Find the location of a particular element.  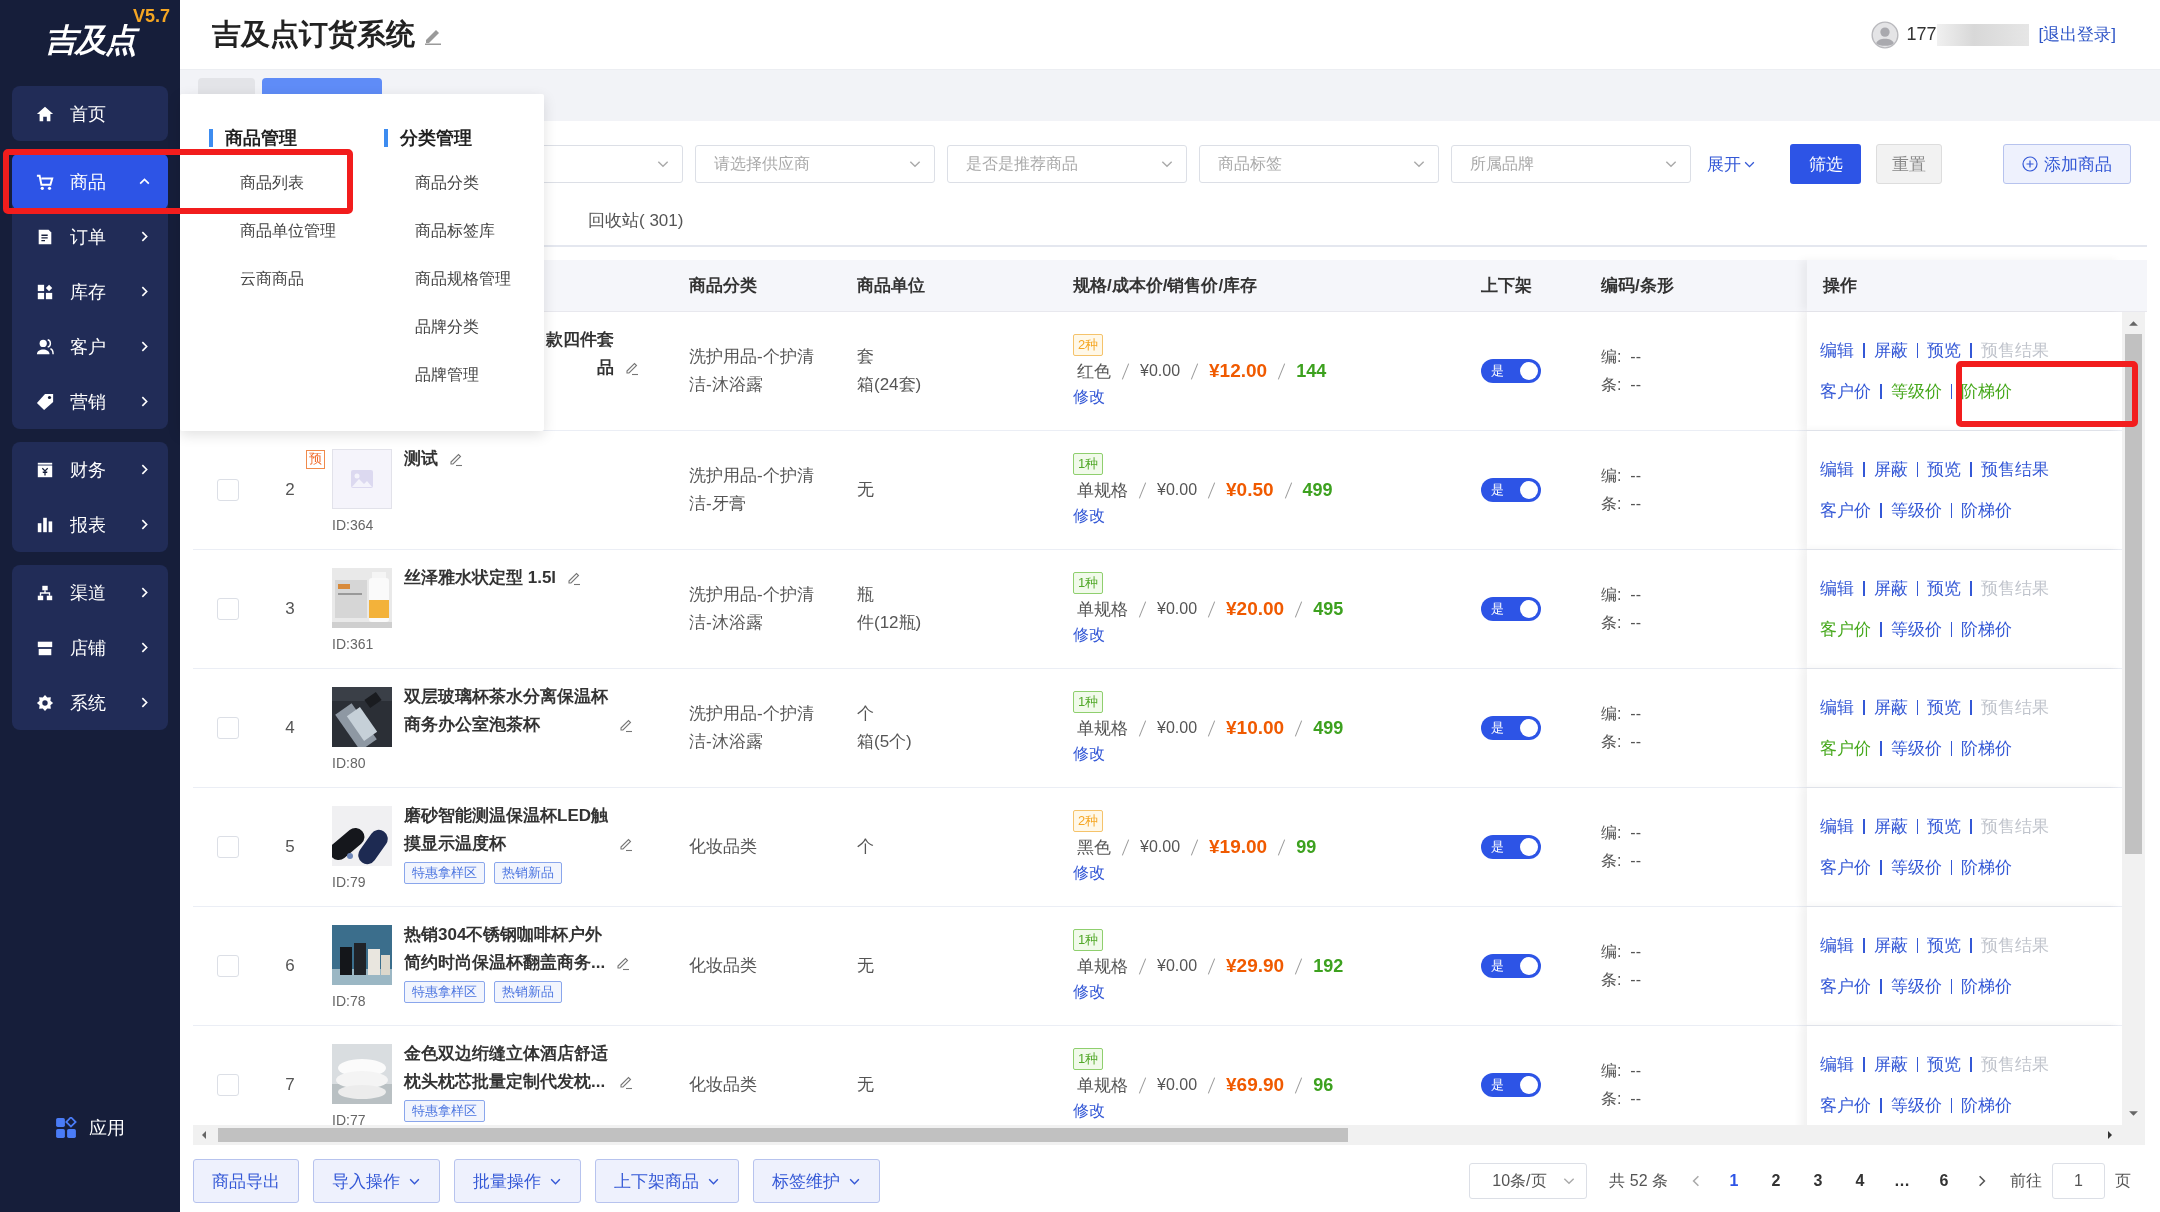

sidebar-item: 渠道 is located at coordinates (90, 592).